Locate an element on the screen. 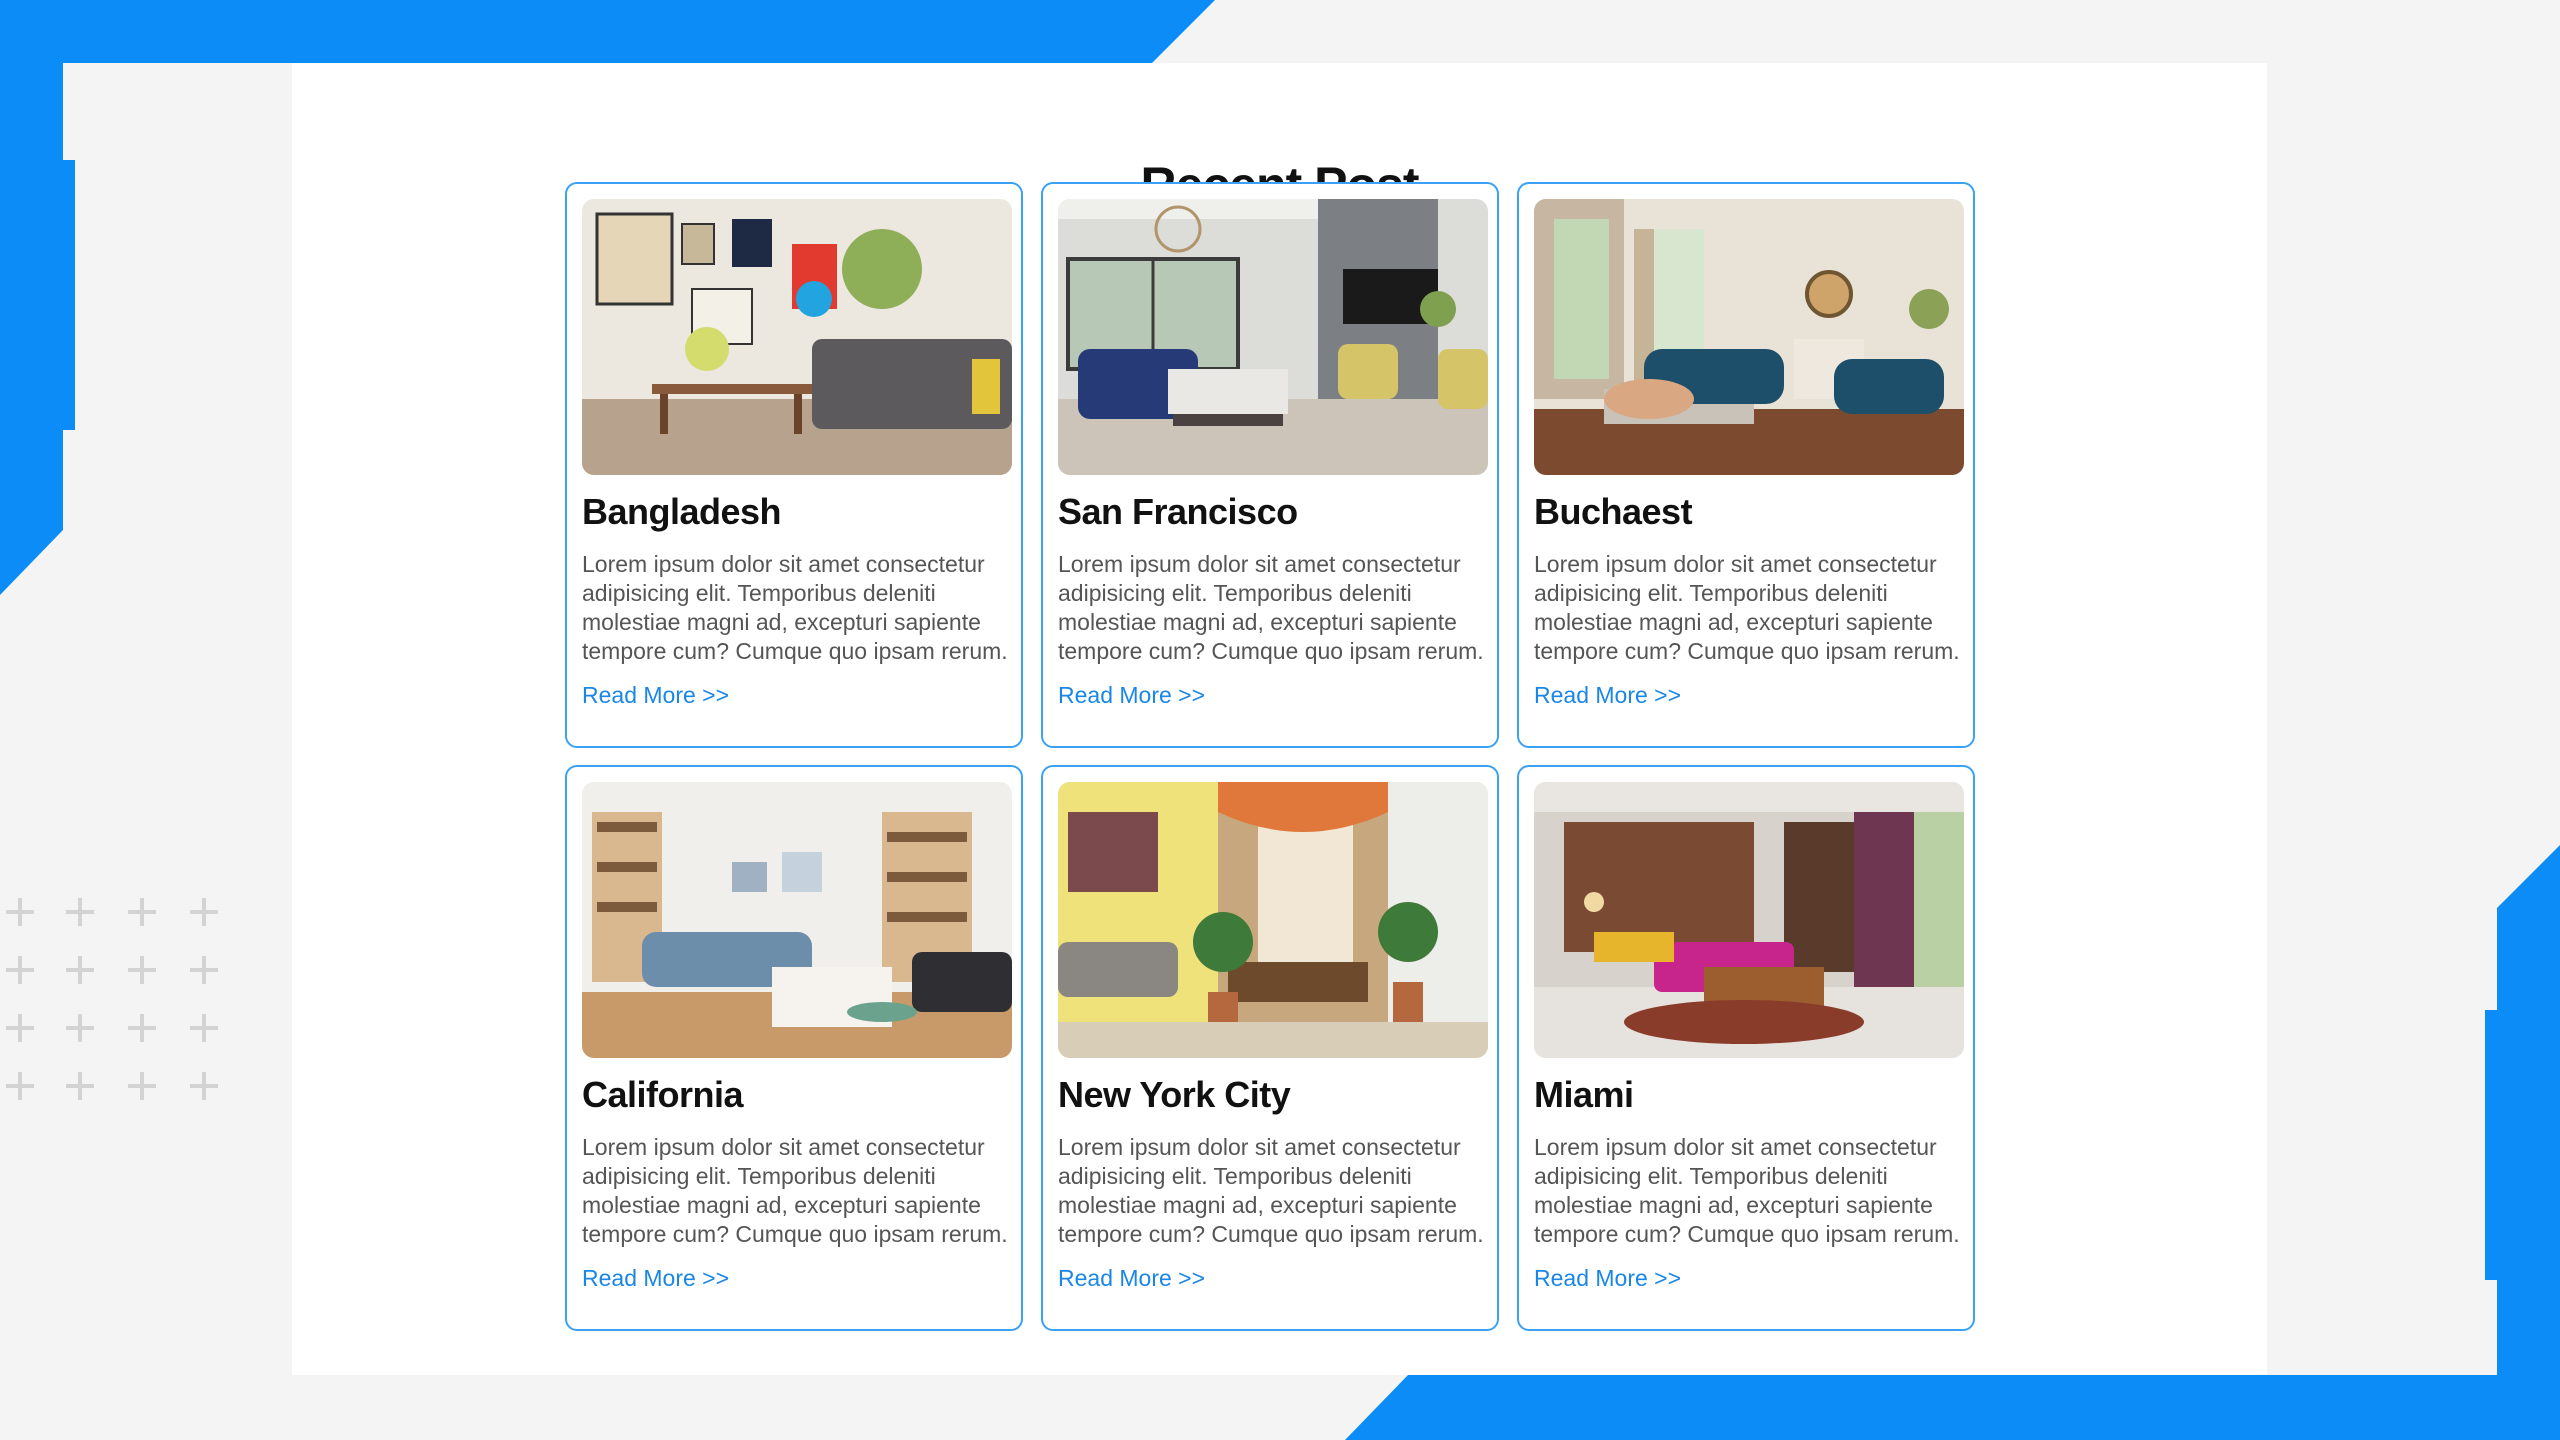 Image resolution: width=2560 pixels, height=1440 pixels. decor-right-bar-upper is located at coordinates (2528, 927).